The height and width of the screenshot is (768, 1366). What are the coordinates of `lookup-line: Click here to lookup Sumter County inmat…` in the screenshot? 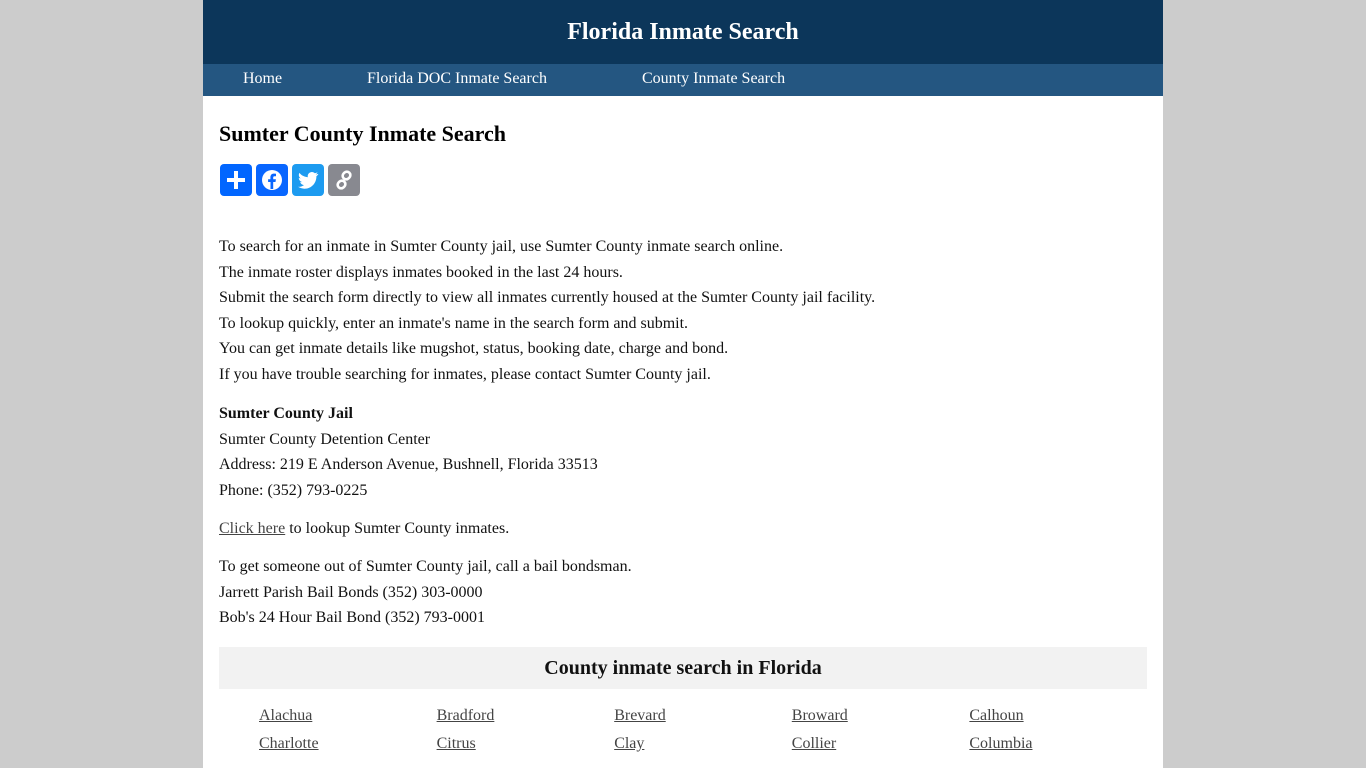 It's located at (364, 529).